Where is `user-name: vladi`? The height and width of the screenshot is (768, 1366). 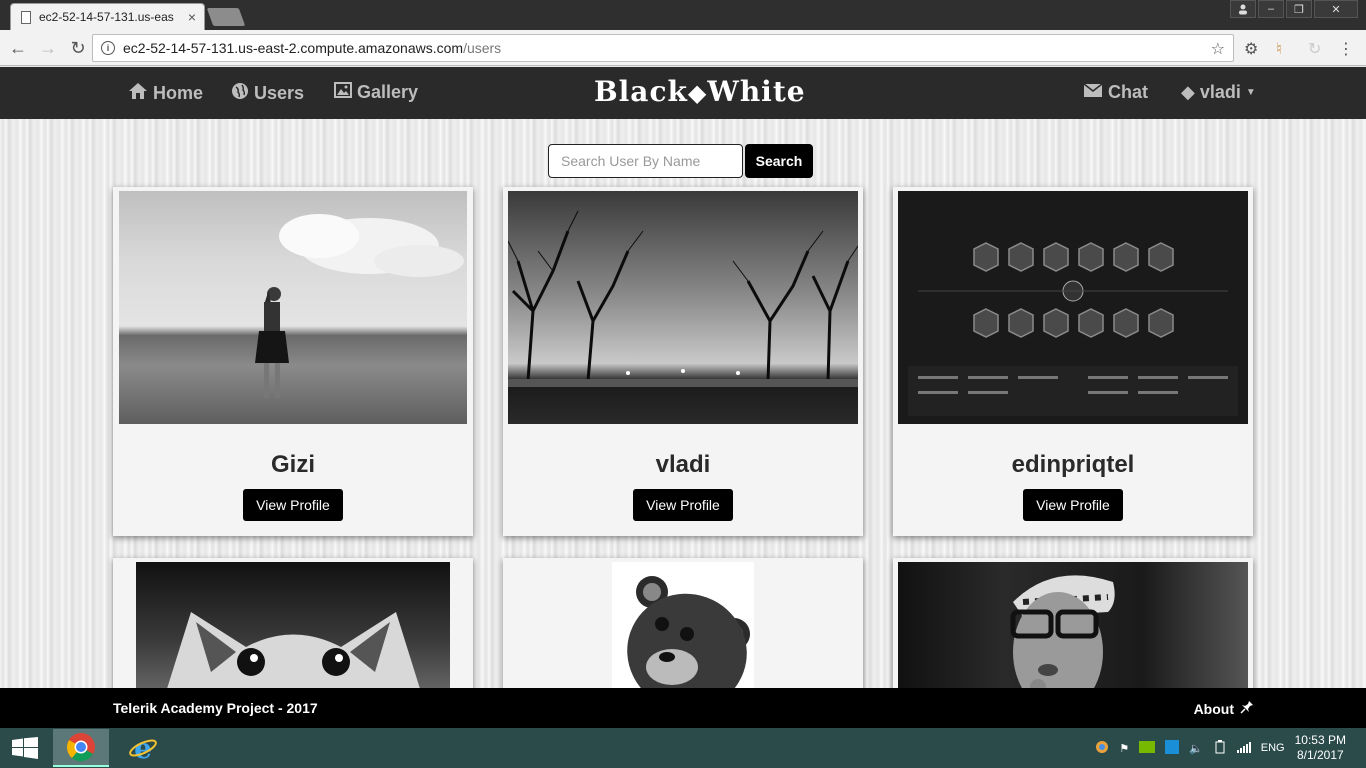 user-name: vladi is located at coordinates (683, 464).